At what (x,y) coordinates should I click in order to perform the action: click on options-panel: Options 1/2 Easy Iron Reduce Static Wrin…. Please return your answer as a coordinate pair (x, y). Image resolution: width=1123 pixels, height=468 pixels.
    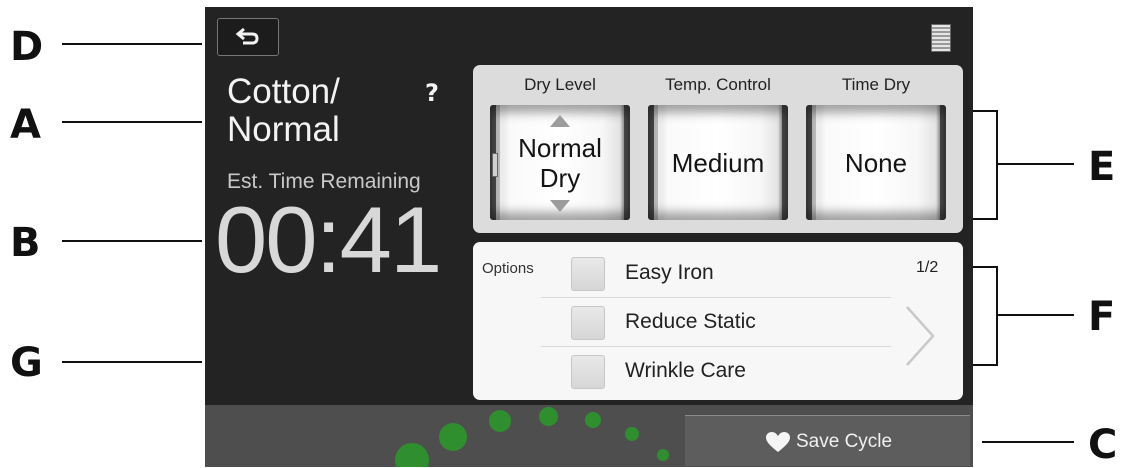
    Looking at the image, I should click on (718, 321).